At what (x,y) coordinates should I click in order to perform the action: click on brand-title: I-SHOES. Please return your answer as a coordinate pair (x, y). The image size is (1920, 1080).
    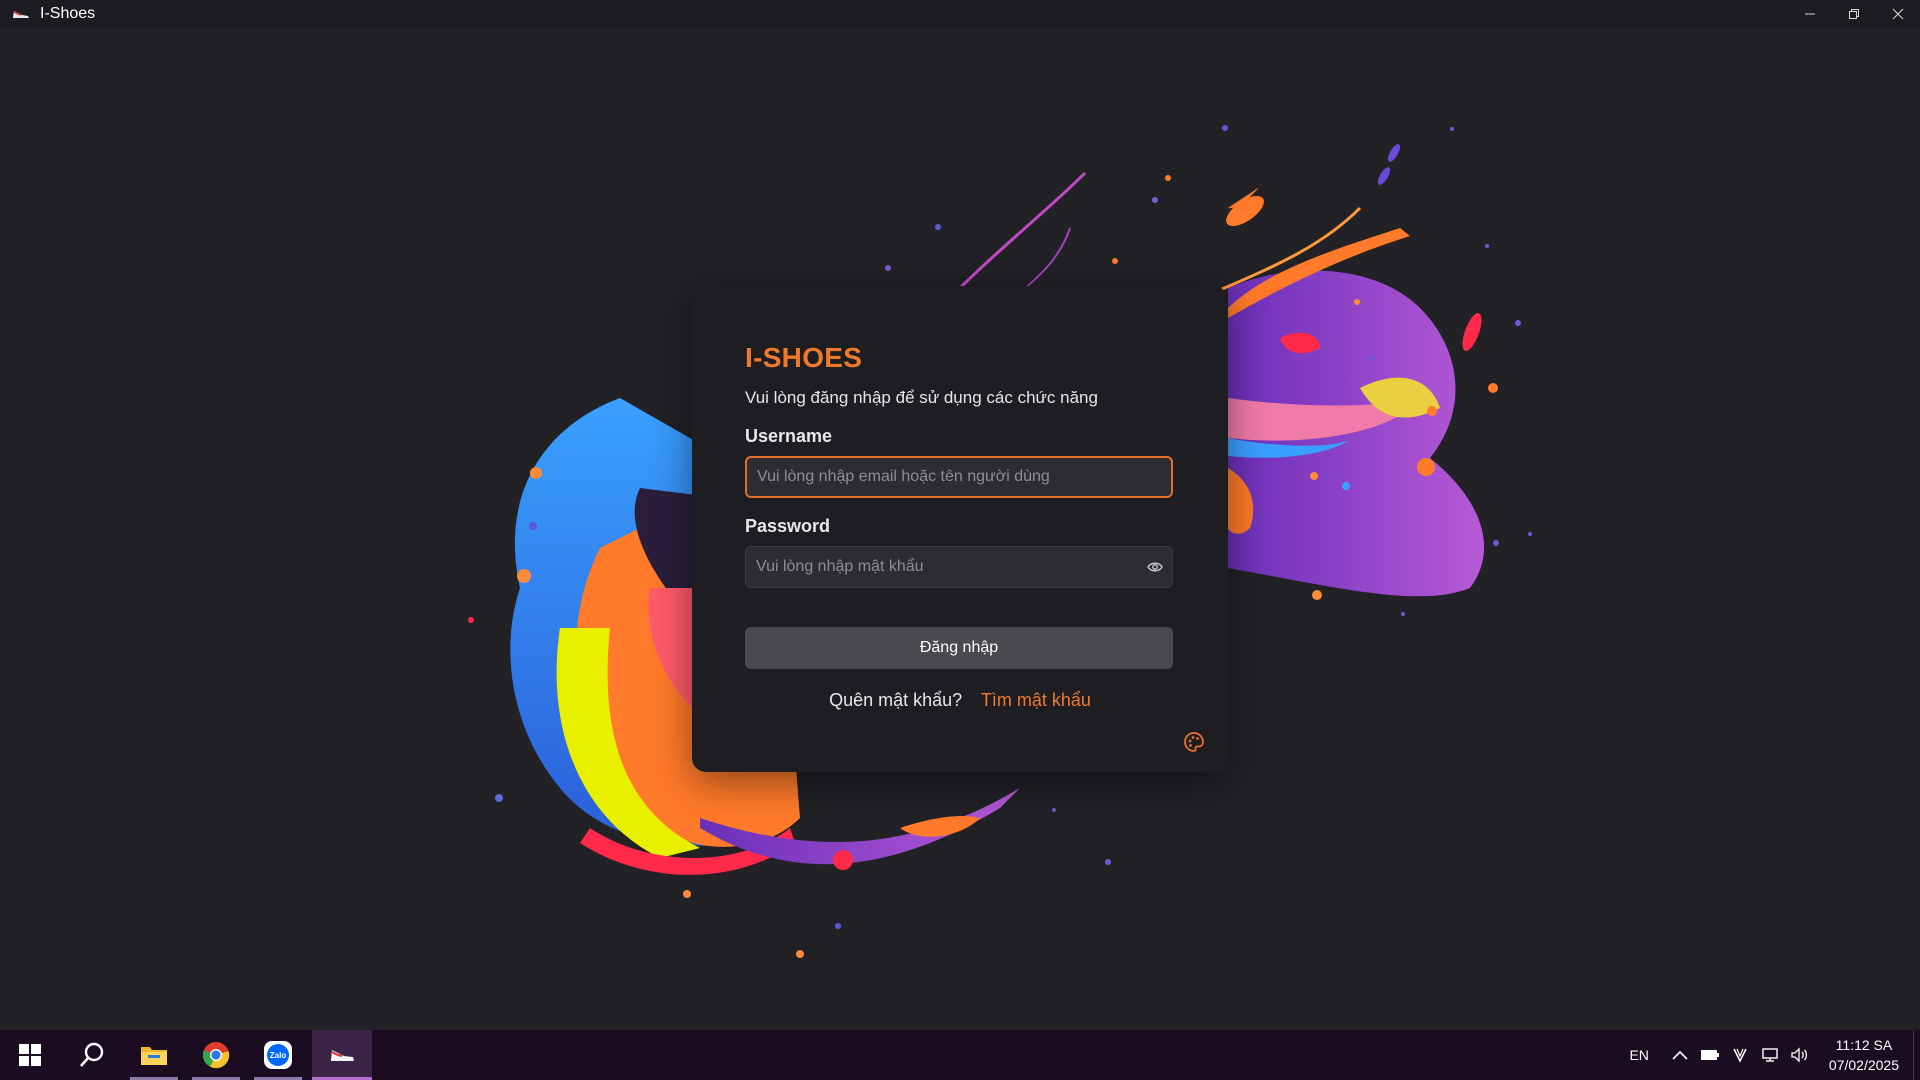
    Looking at the image, I should click on (804, 357).